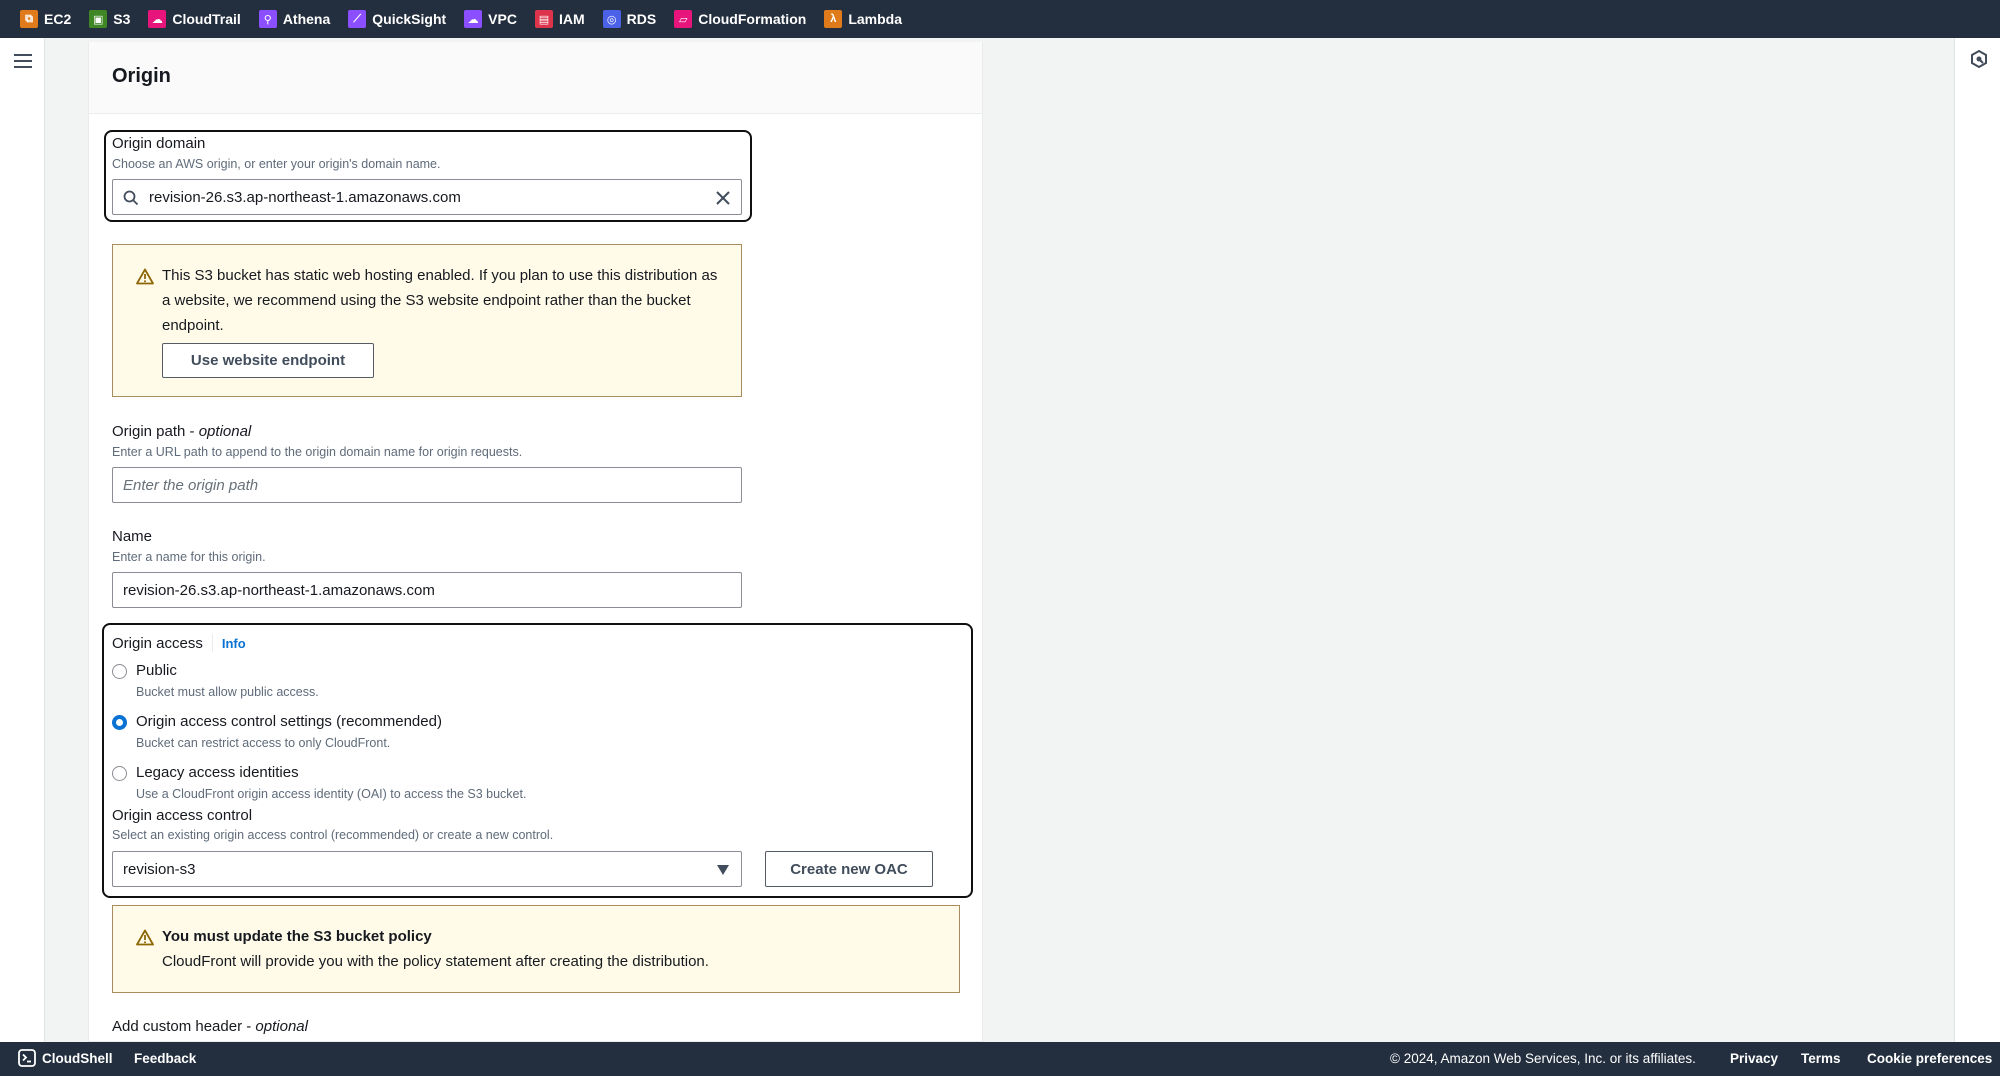  What do you see at coordinates (206, 19) in the screenshot?
I see `nav-service-label: CloudTrail` at bounding box center [206, 19].